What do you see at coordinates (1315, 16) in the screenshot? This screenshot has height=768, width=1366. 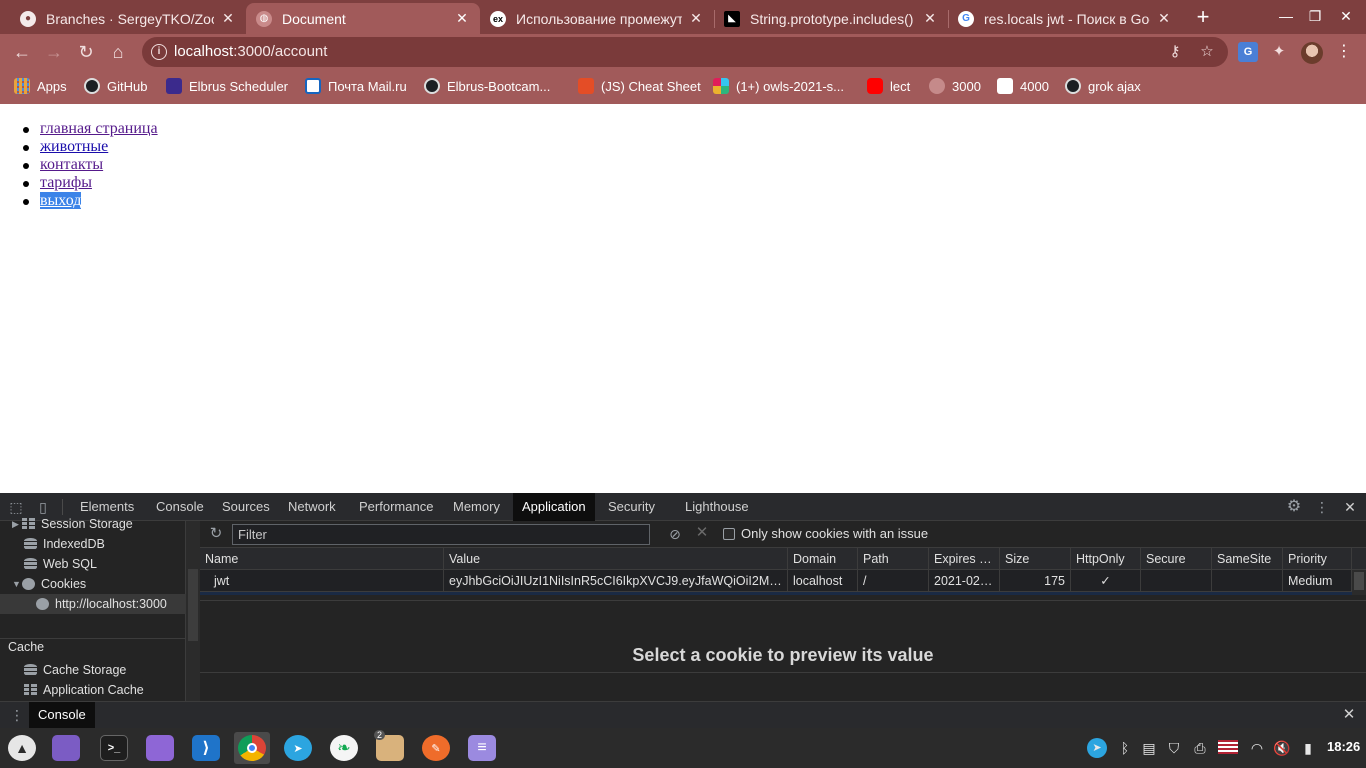 I see `maximize-button: ❐` at bounding box center [1315, 16].